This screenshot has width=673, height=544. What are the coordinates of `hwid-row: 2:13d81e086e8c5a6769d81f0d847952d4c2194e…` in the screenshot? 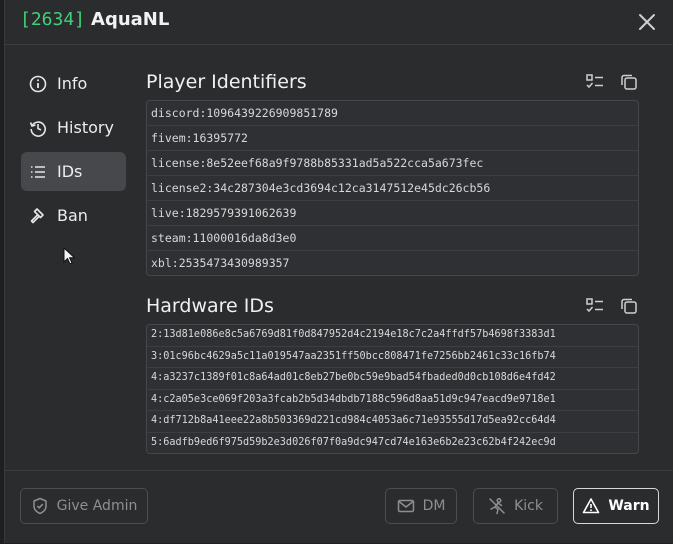 It's located at (392, 336).